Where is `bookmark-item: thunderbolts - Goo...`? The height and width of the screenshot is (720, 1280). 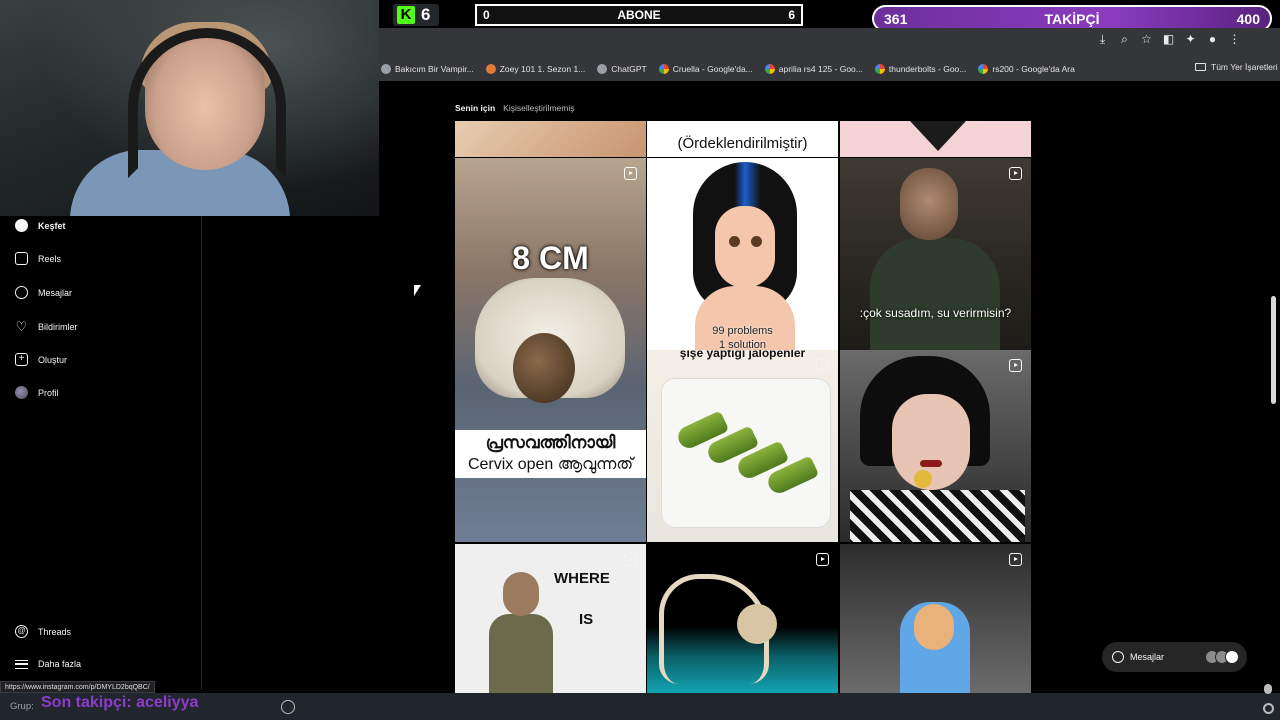
bookmark-item: thunderbolts - Goo... is located at coordinates (920, 68).